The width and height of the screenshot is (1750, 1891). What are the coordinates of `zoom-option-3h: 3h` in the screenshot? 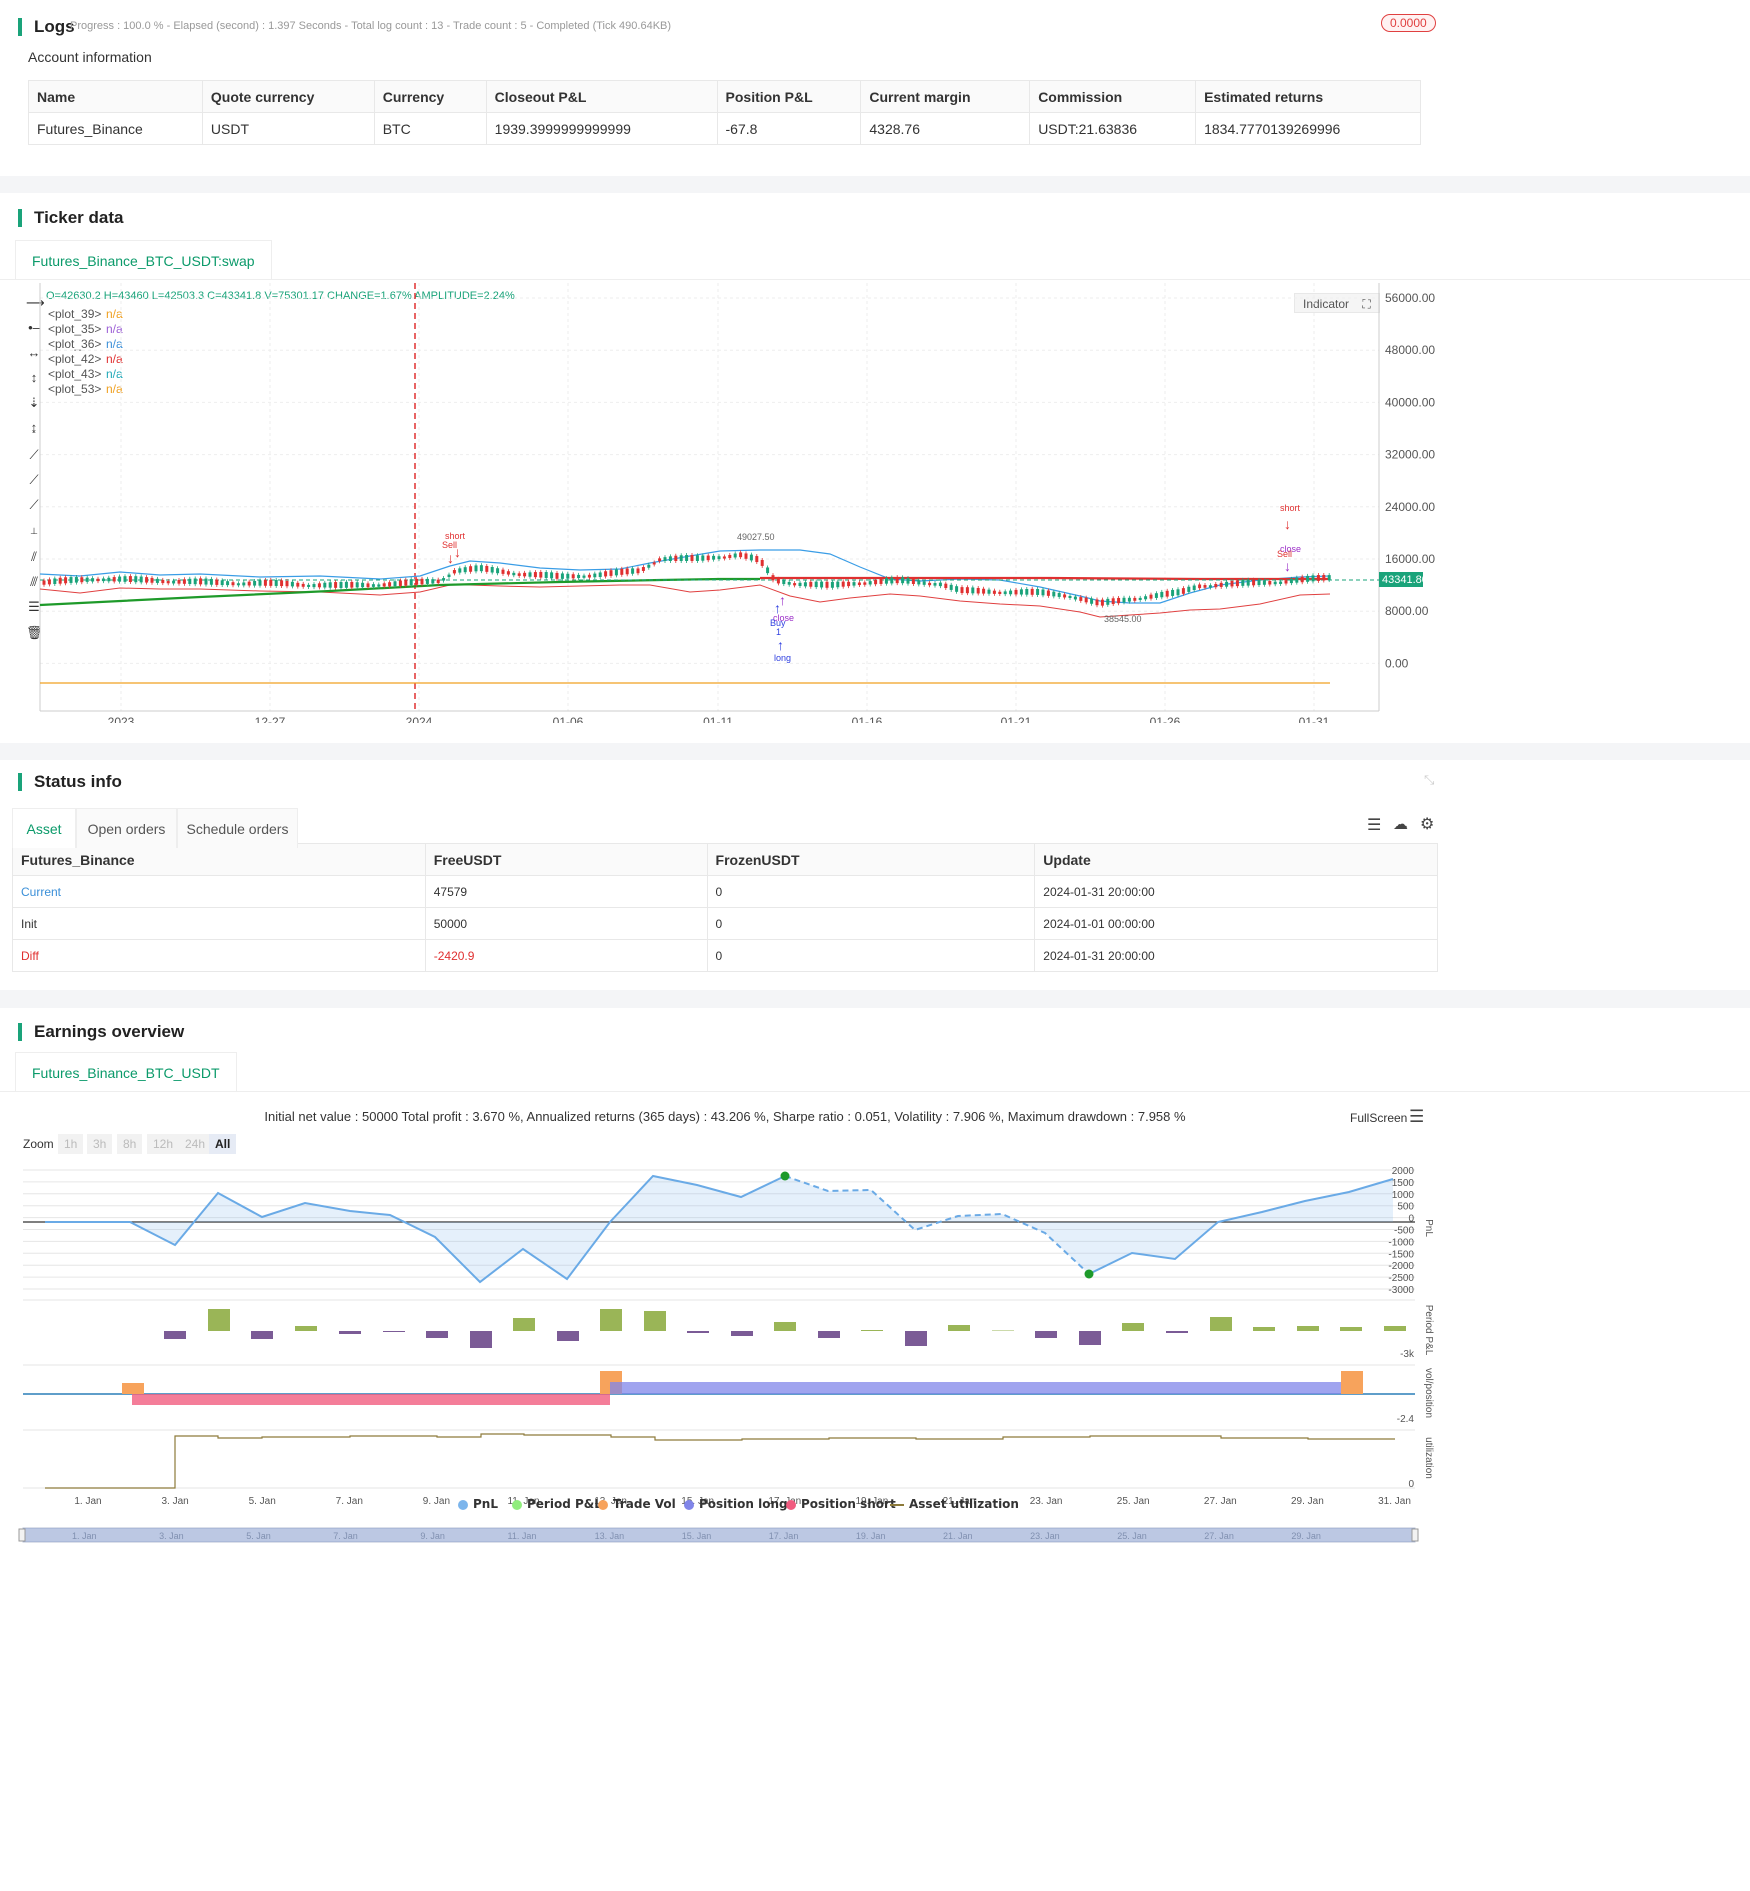 It's located at (100, 1144).